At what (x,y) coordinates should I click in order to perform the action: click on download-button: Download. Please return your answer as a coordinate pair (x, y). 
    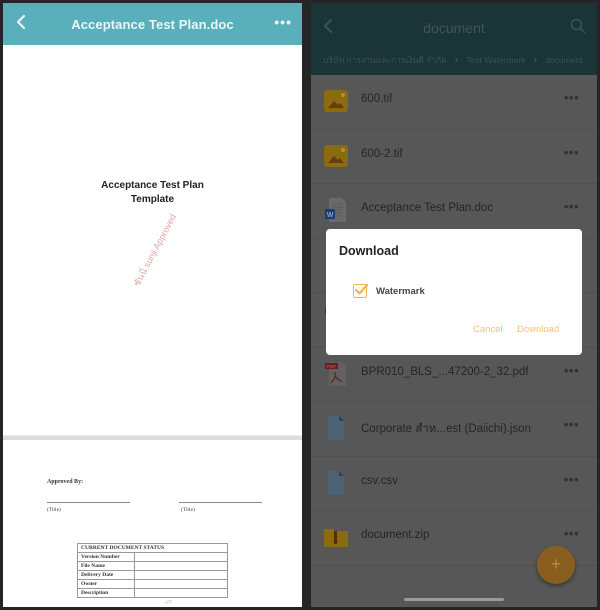
    Looking at the image, I should click on (538, 329).